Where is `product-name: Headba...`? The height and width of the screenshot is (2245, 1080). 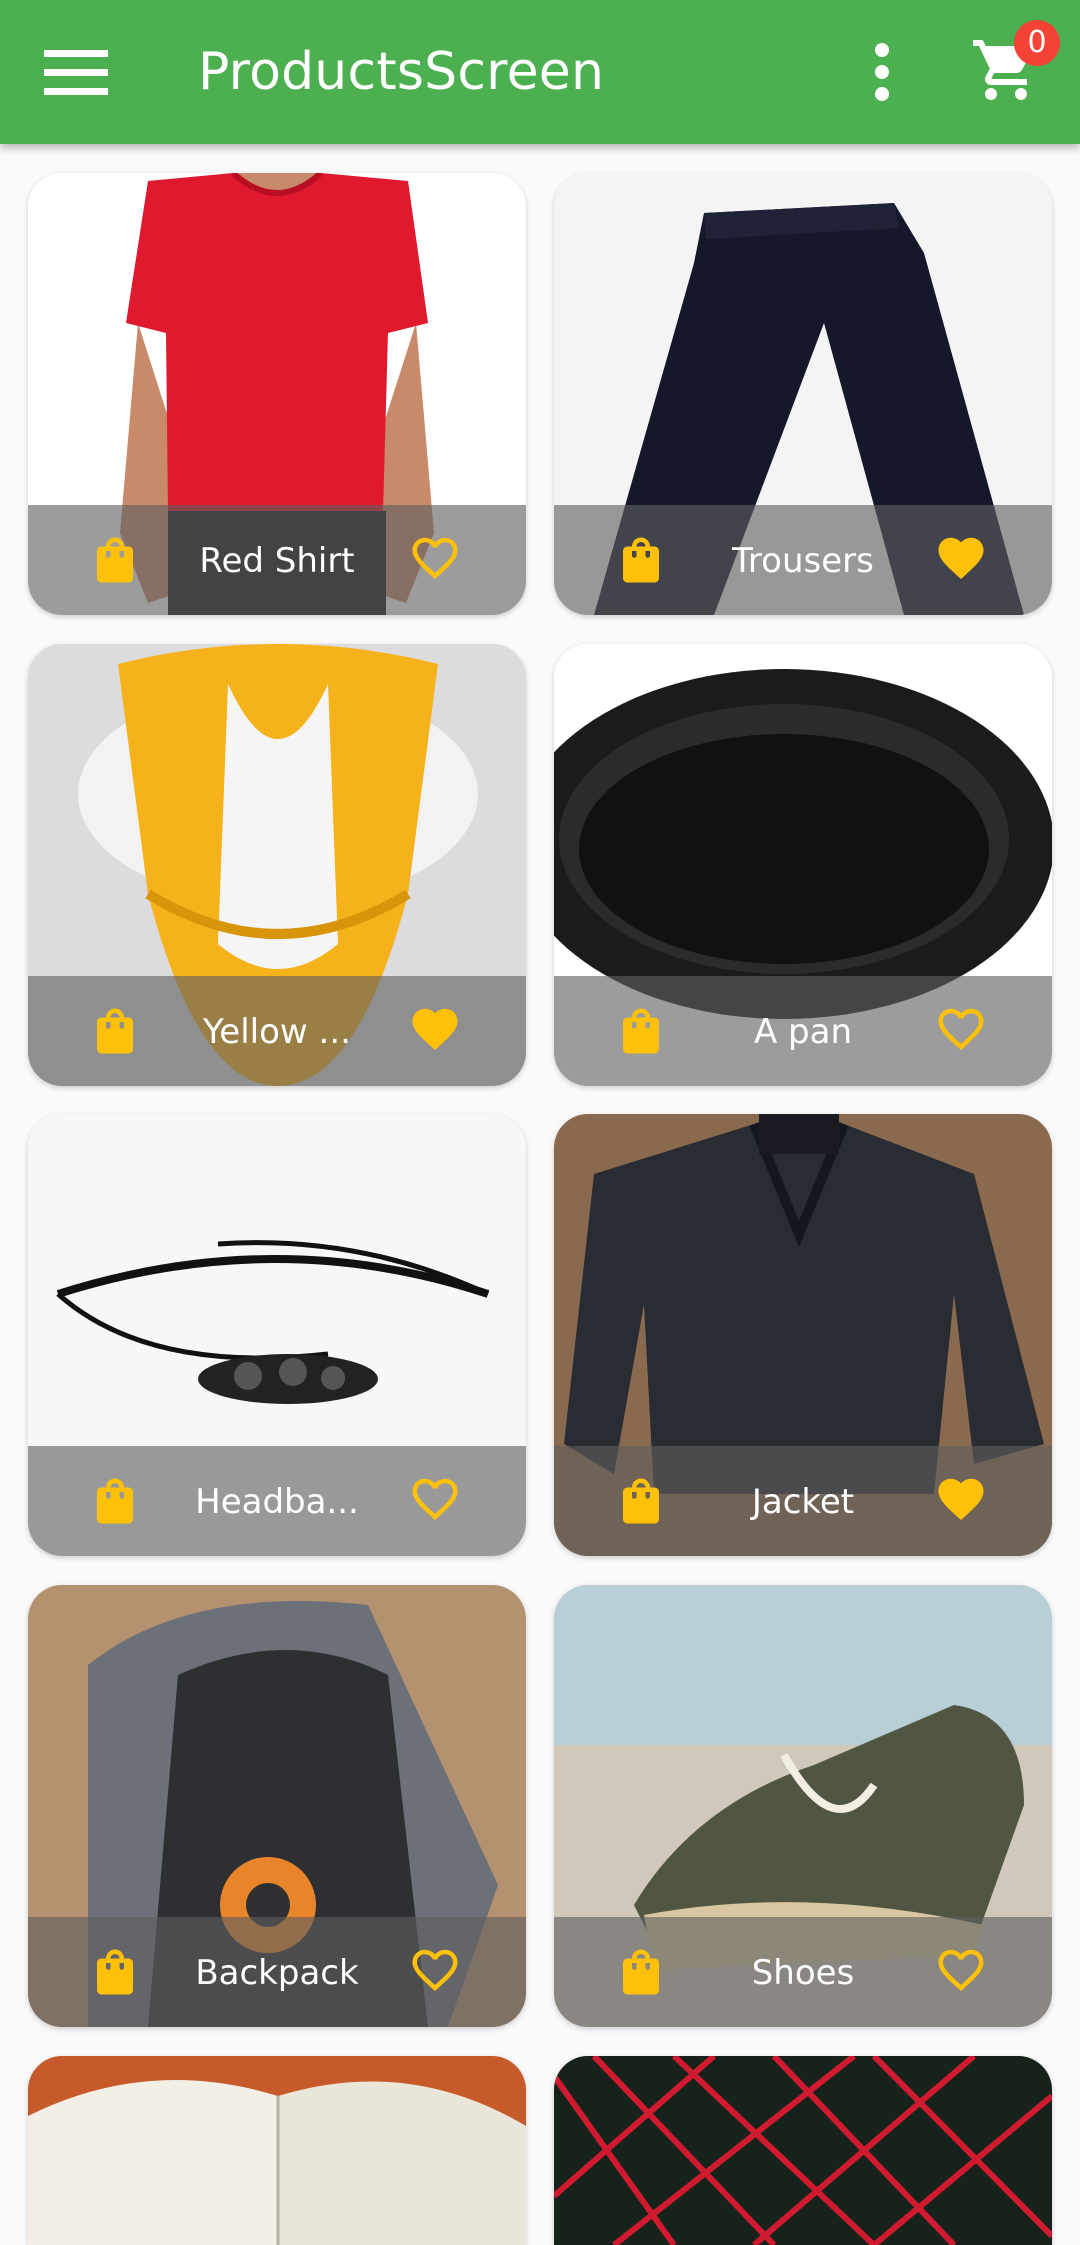
product-name: Headba... is located at coordinates (277, 1502).